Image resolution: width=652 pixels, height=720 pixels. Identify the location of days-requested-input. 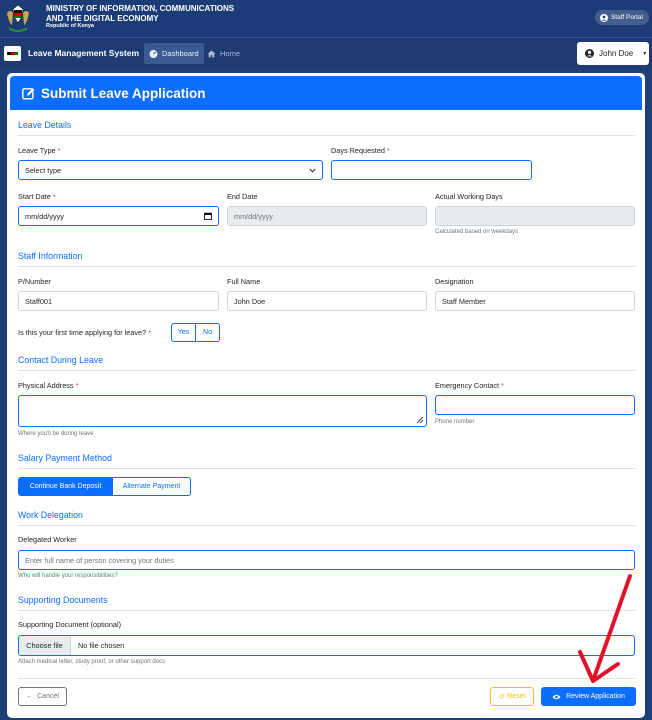
(431, 170).